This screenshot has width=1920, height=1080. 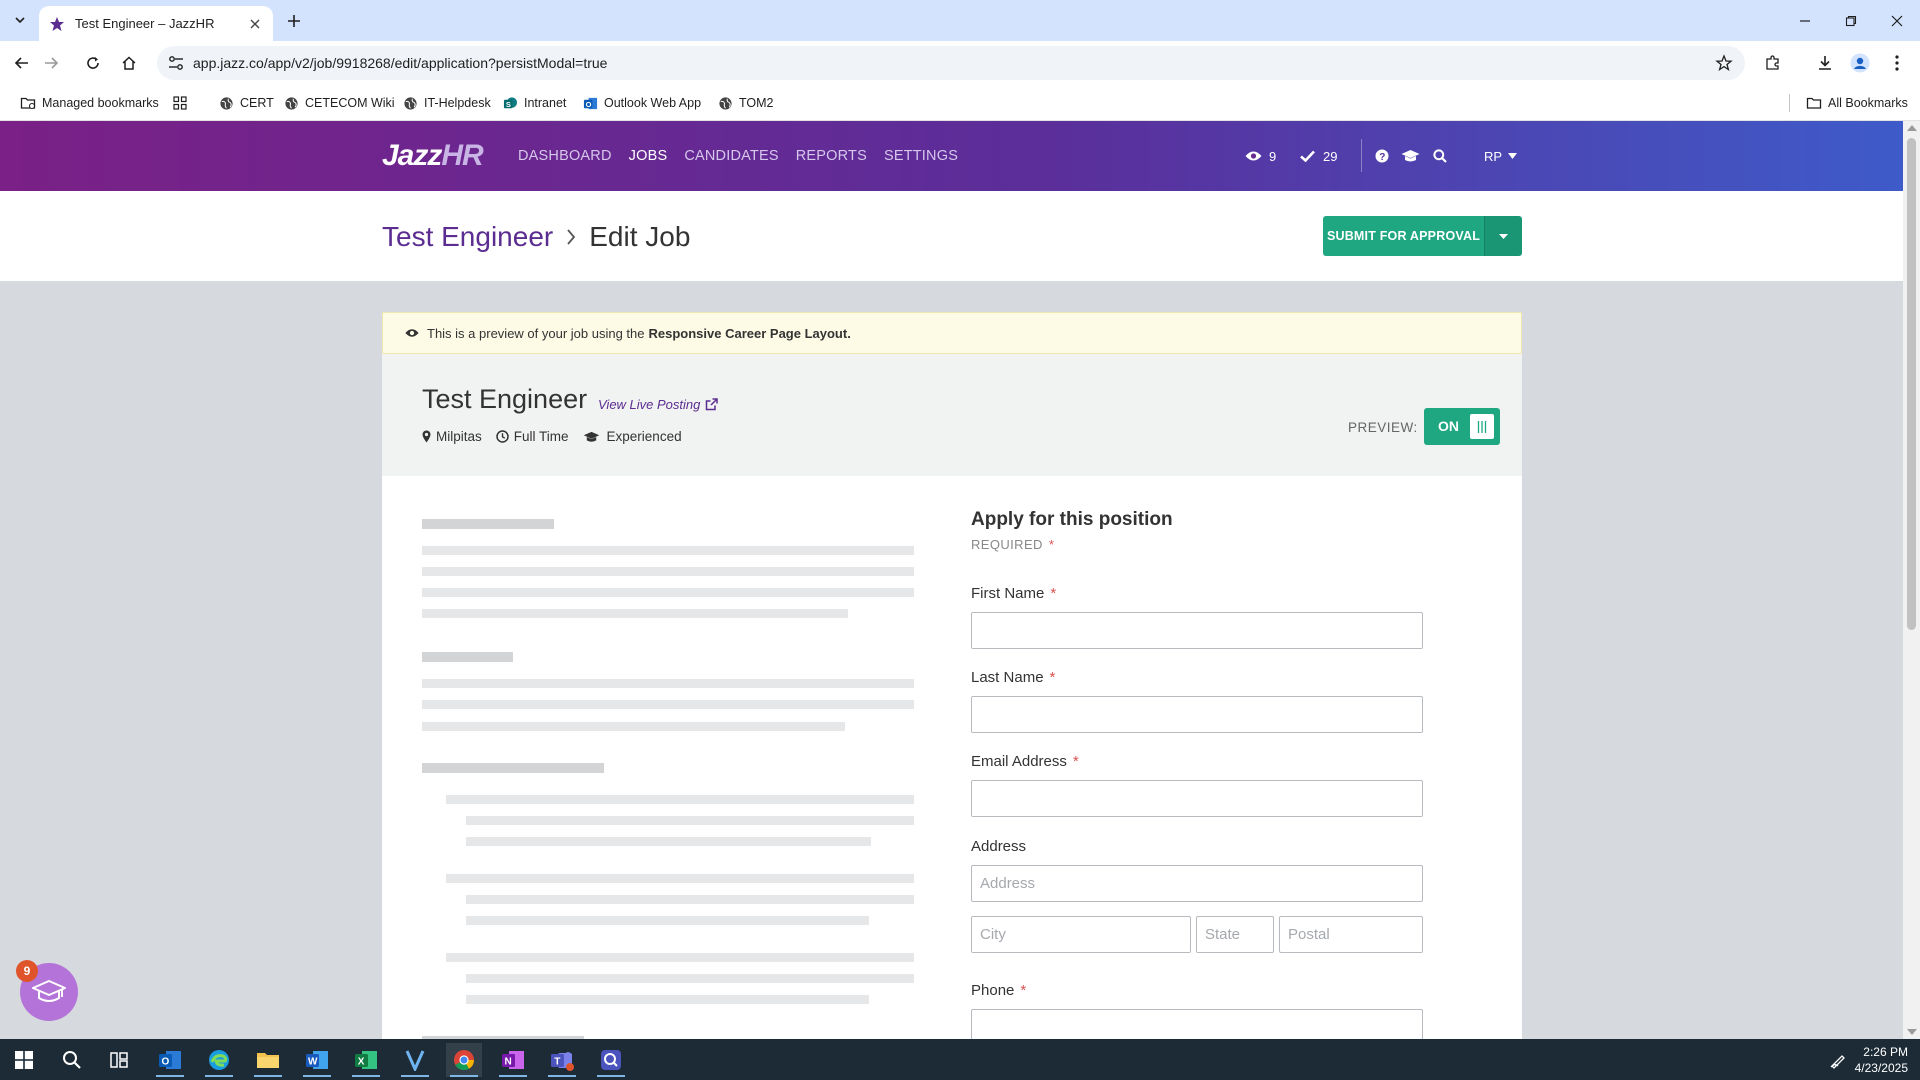 What do you see at coordinates (246, 103) in the screenshot?
I see `bookmark-cert: CERT` at bounding box center [246, 103].